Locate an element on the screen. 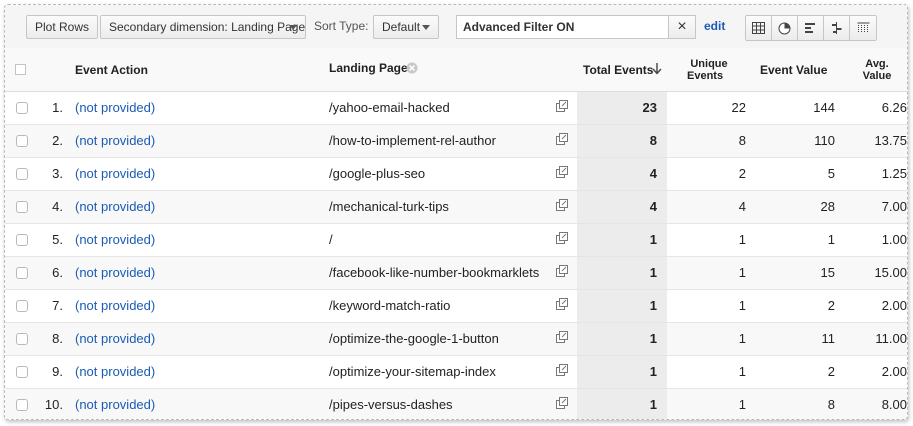 The width and height of the screenshot is (913, 426). edit-filter-link: edit is located at coordinates (714, 26).